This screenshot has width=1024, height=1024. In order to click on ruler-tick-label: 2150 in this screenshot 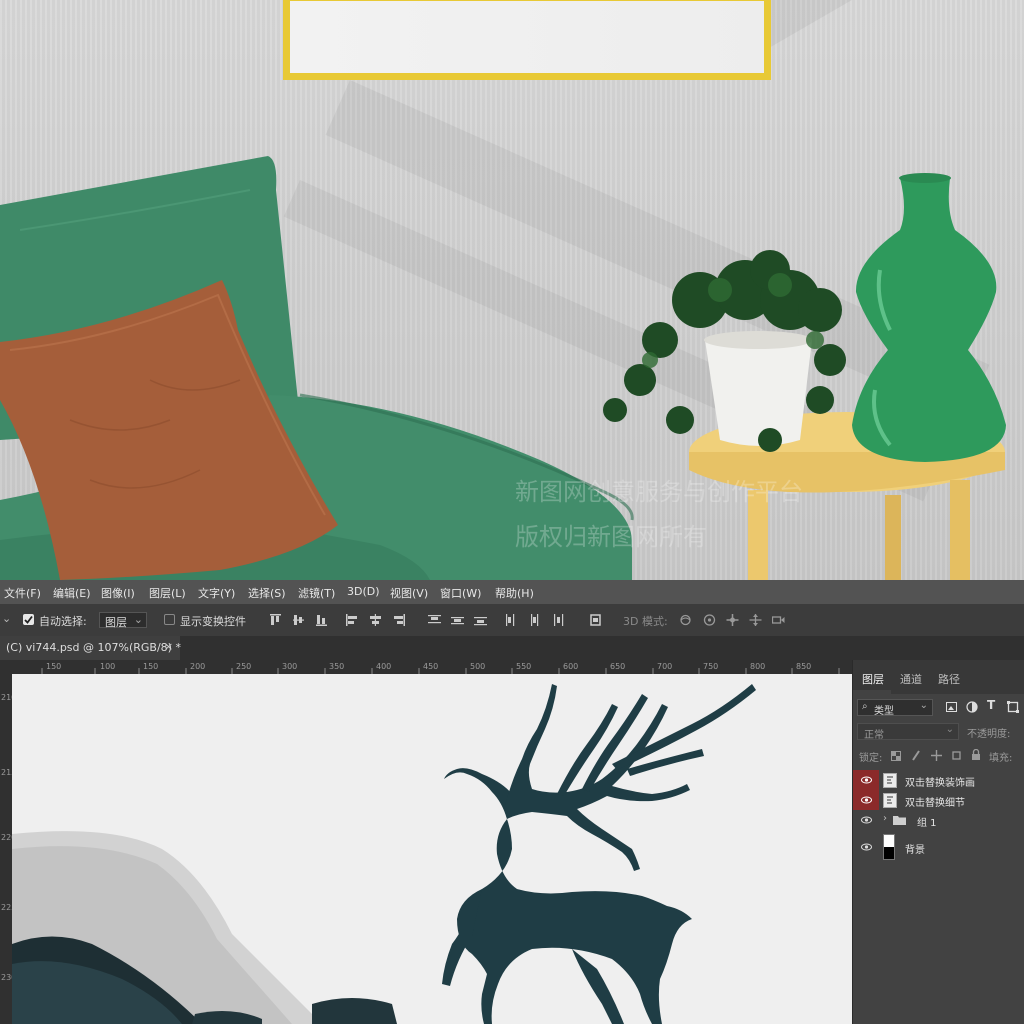, I will do `click(6, 772)`.